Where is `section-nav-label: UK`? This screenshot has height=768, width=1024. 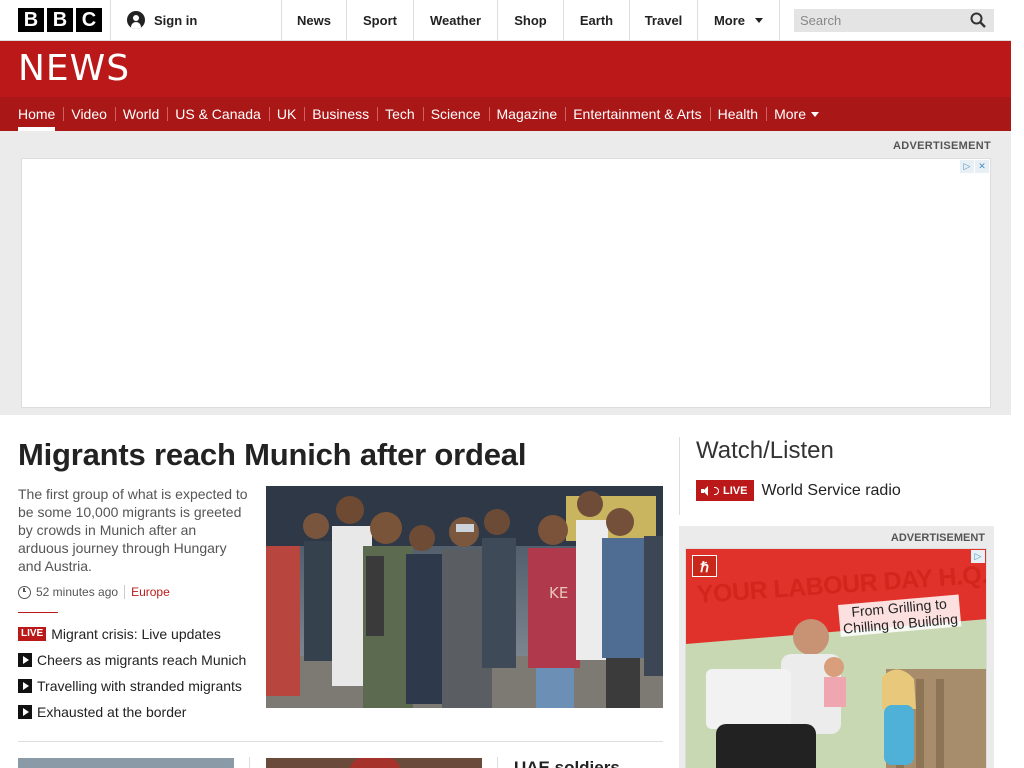 section-nav-label: UK is located at coordinates (286, 114).